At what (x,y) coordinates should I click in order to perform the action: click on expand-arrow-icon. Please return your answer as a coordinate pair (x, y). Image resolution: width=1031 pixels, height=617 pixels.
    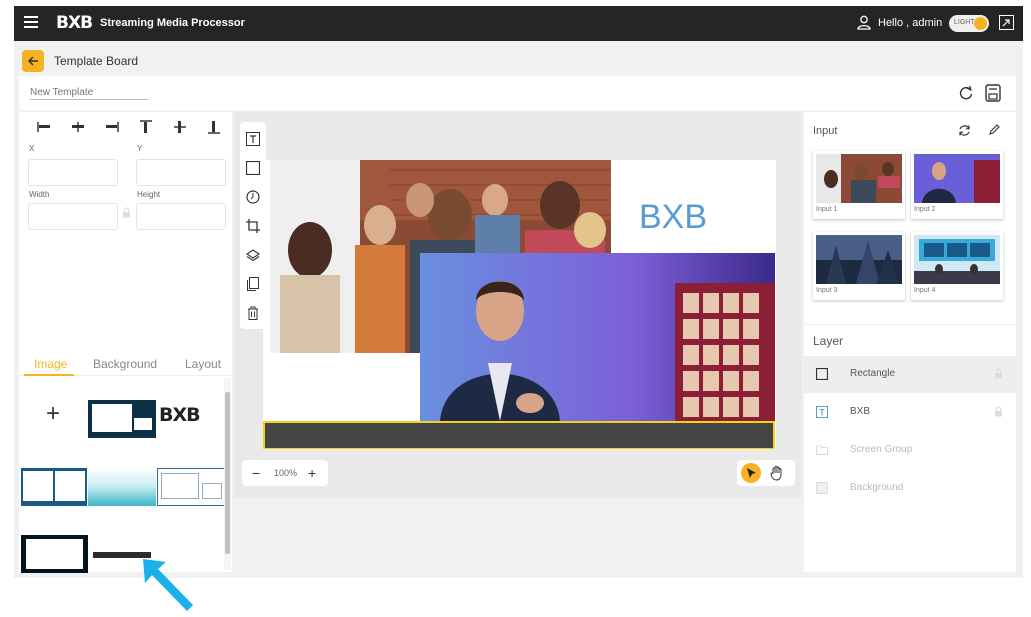
    Looking at the image, I should click on (1006, 23).